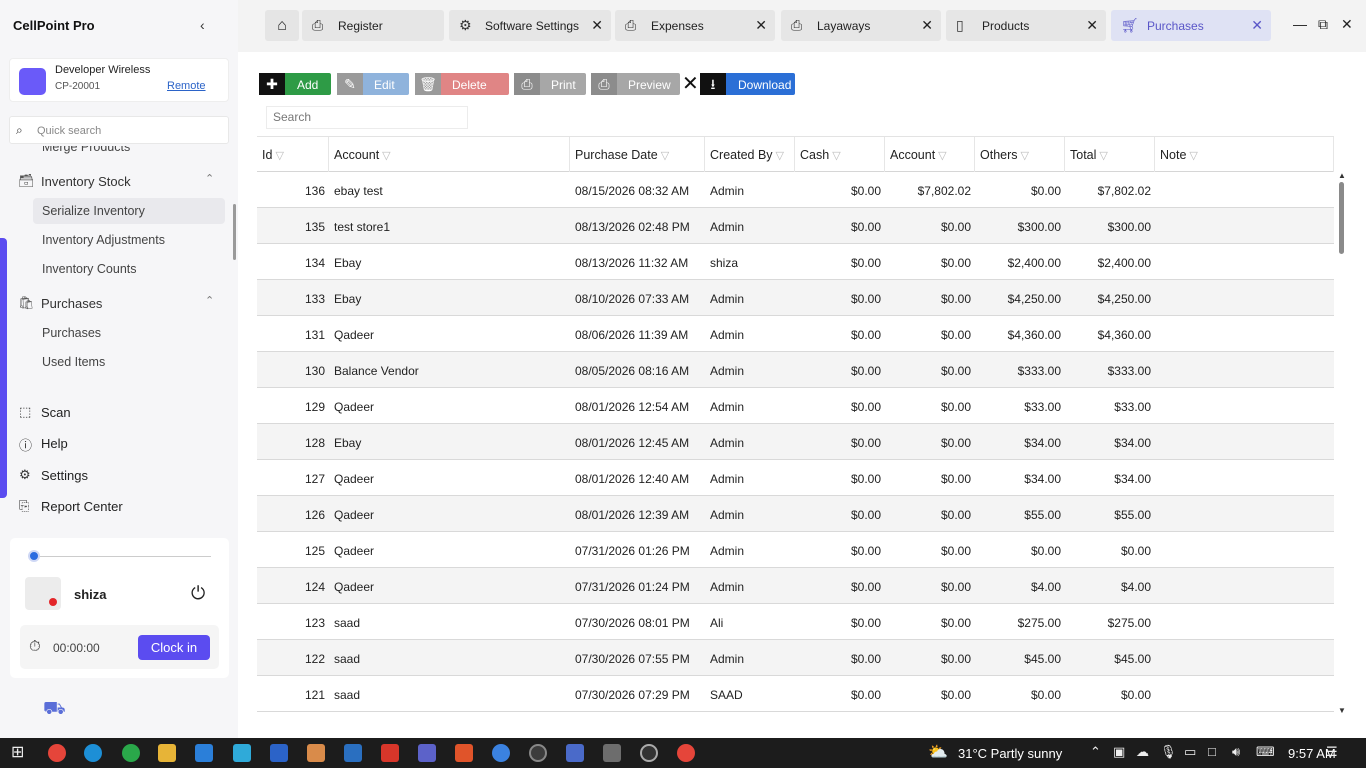 The width and height of the screenshot is (1366, 768). What do you see at coordinates (1341, 218) in the screenshot?
I see `scrollbar-thumb` at bounding box center [1341, 218].